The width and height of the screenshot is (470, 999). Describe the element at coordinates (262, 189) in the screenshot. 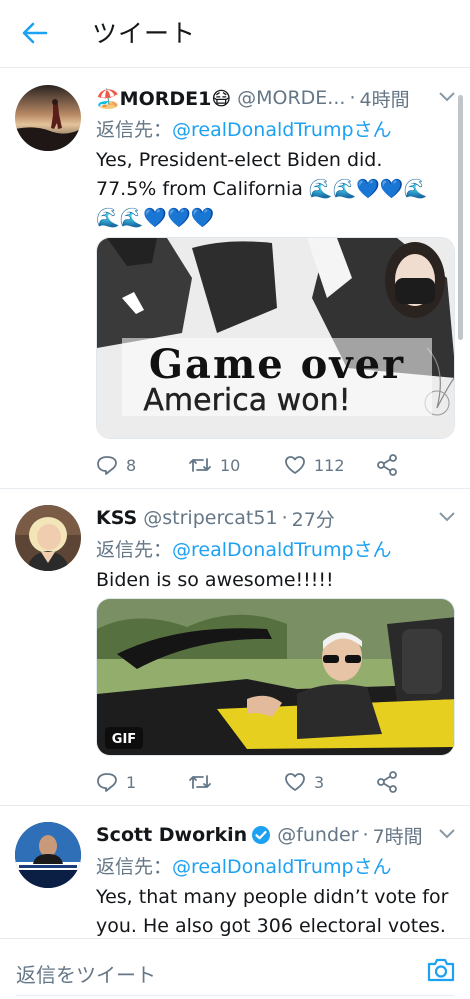

I see `tweet-text-line: 77.5% from California 🌊🌊💙💙🌊` at that location.